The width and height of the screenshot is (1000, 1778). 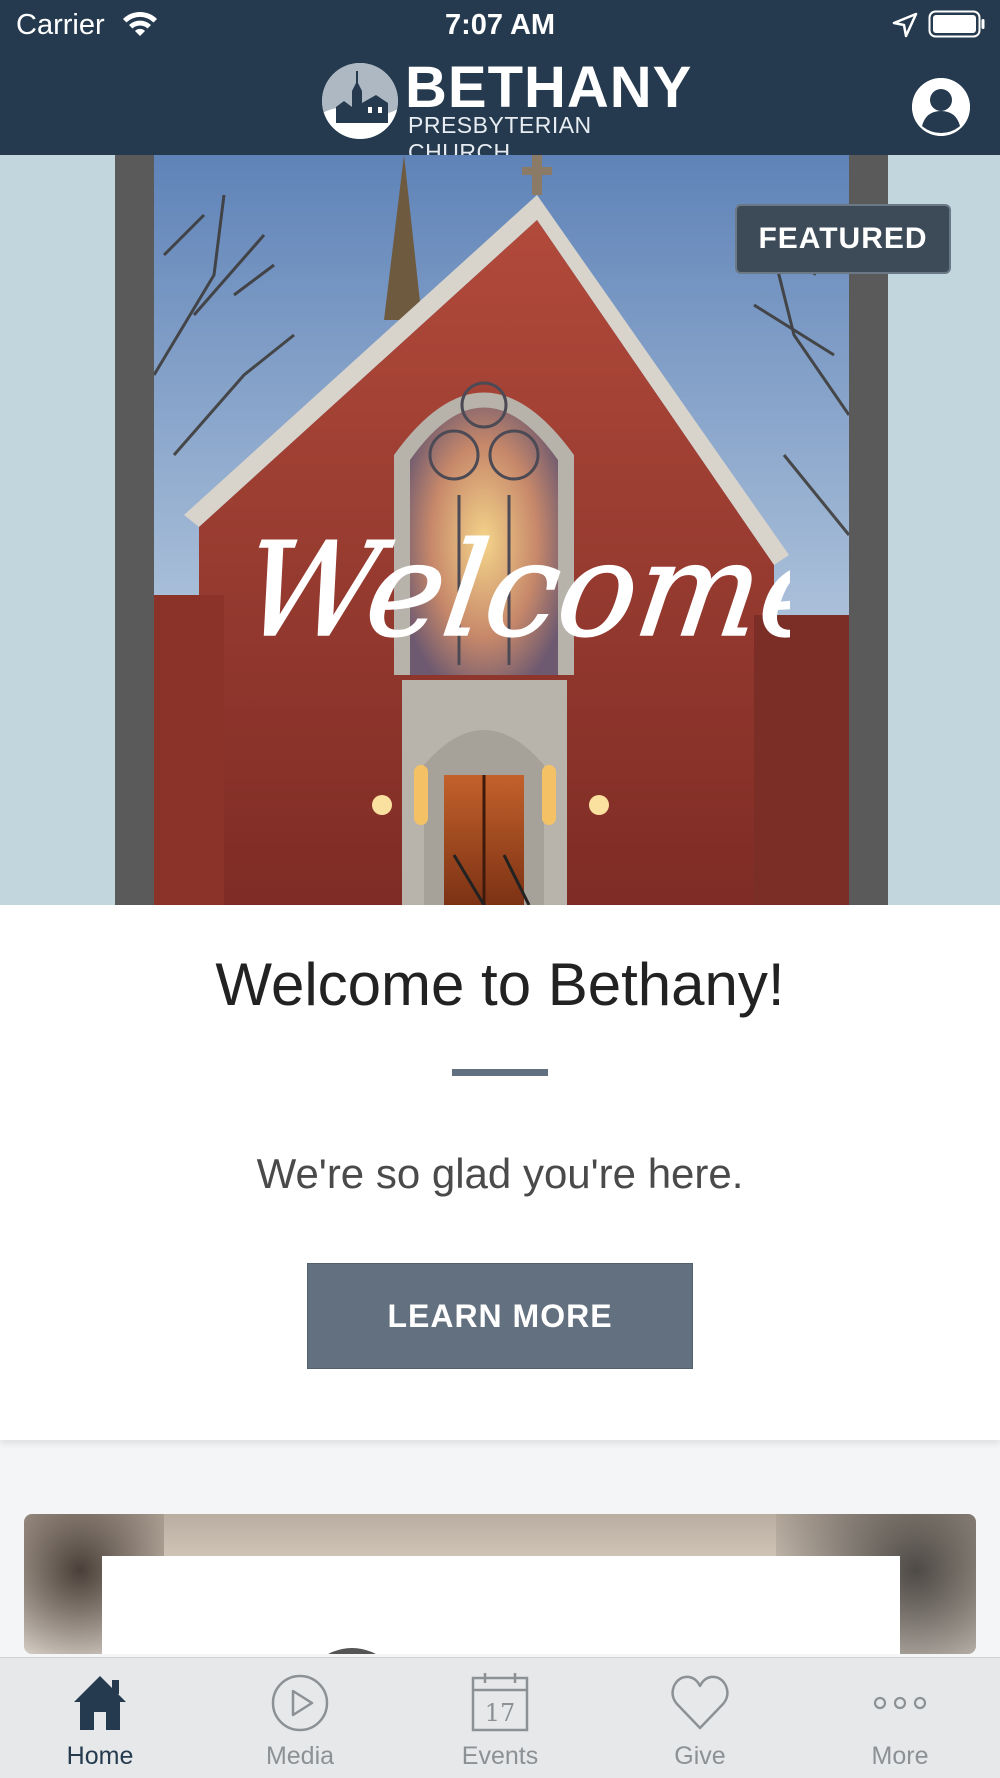 I want to click on tab-events: 17 Events, so click(x=500, y=1718).